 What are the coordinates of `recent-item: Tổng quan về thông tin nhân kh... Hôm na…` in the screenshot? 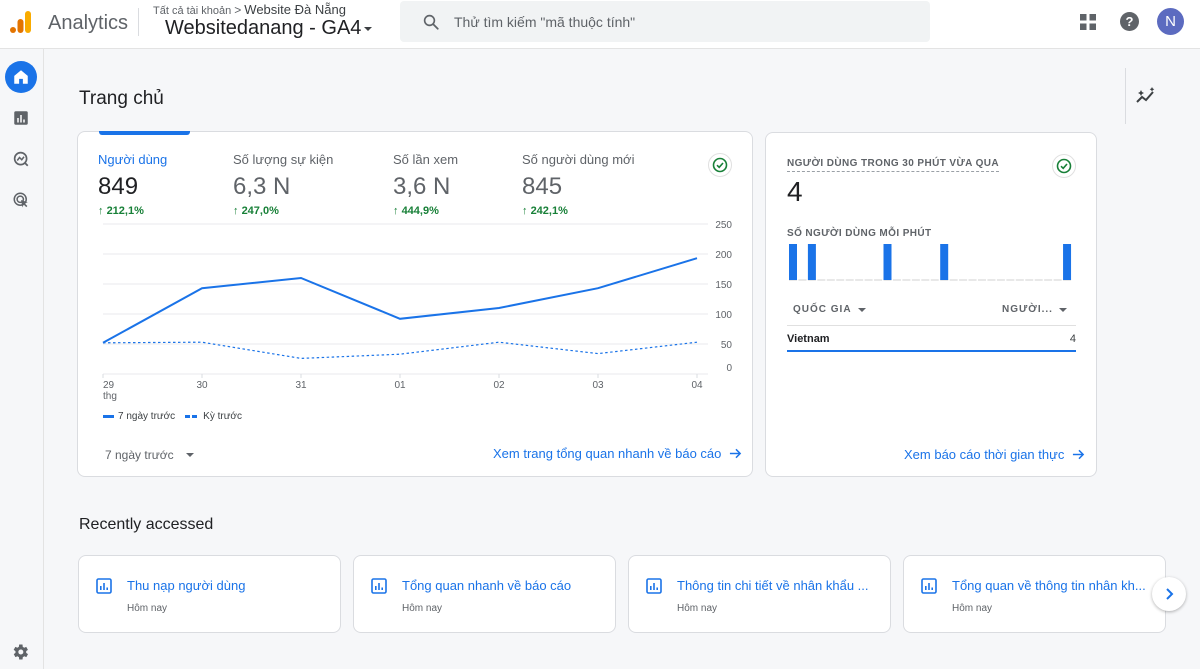 It's located at (1034, 594).